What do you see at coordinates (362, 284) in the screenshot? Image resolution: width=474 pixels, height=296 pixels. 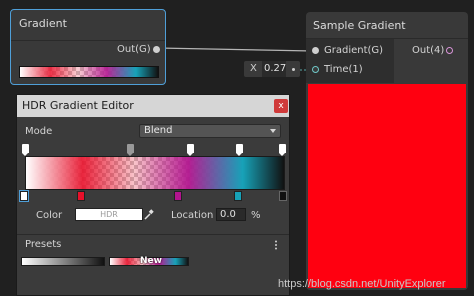 I see `watermark: https://blog.csdn.net/UnityExplorer` at bounding box center [362, 284].